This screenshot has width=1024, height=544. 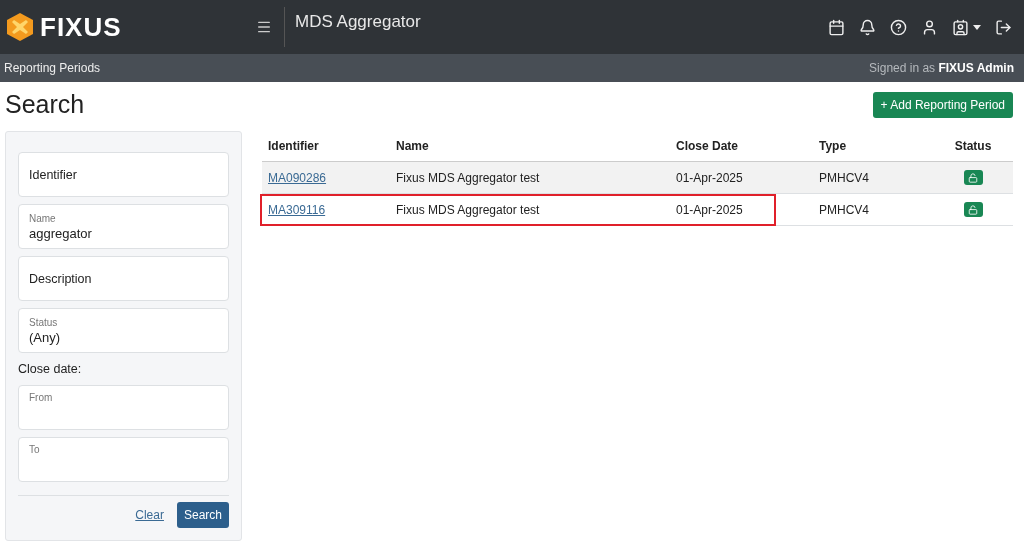 I want to click on column-header: Identifier, so click(x=293, y=146).